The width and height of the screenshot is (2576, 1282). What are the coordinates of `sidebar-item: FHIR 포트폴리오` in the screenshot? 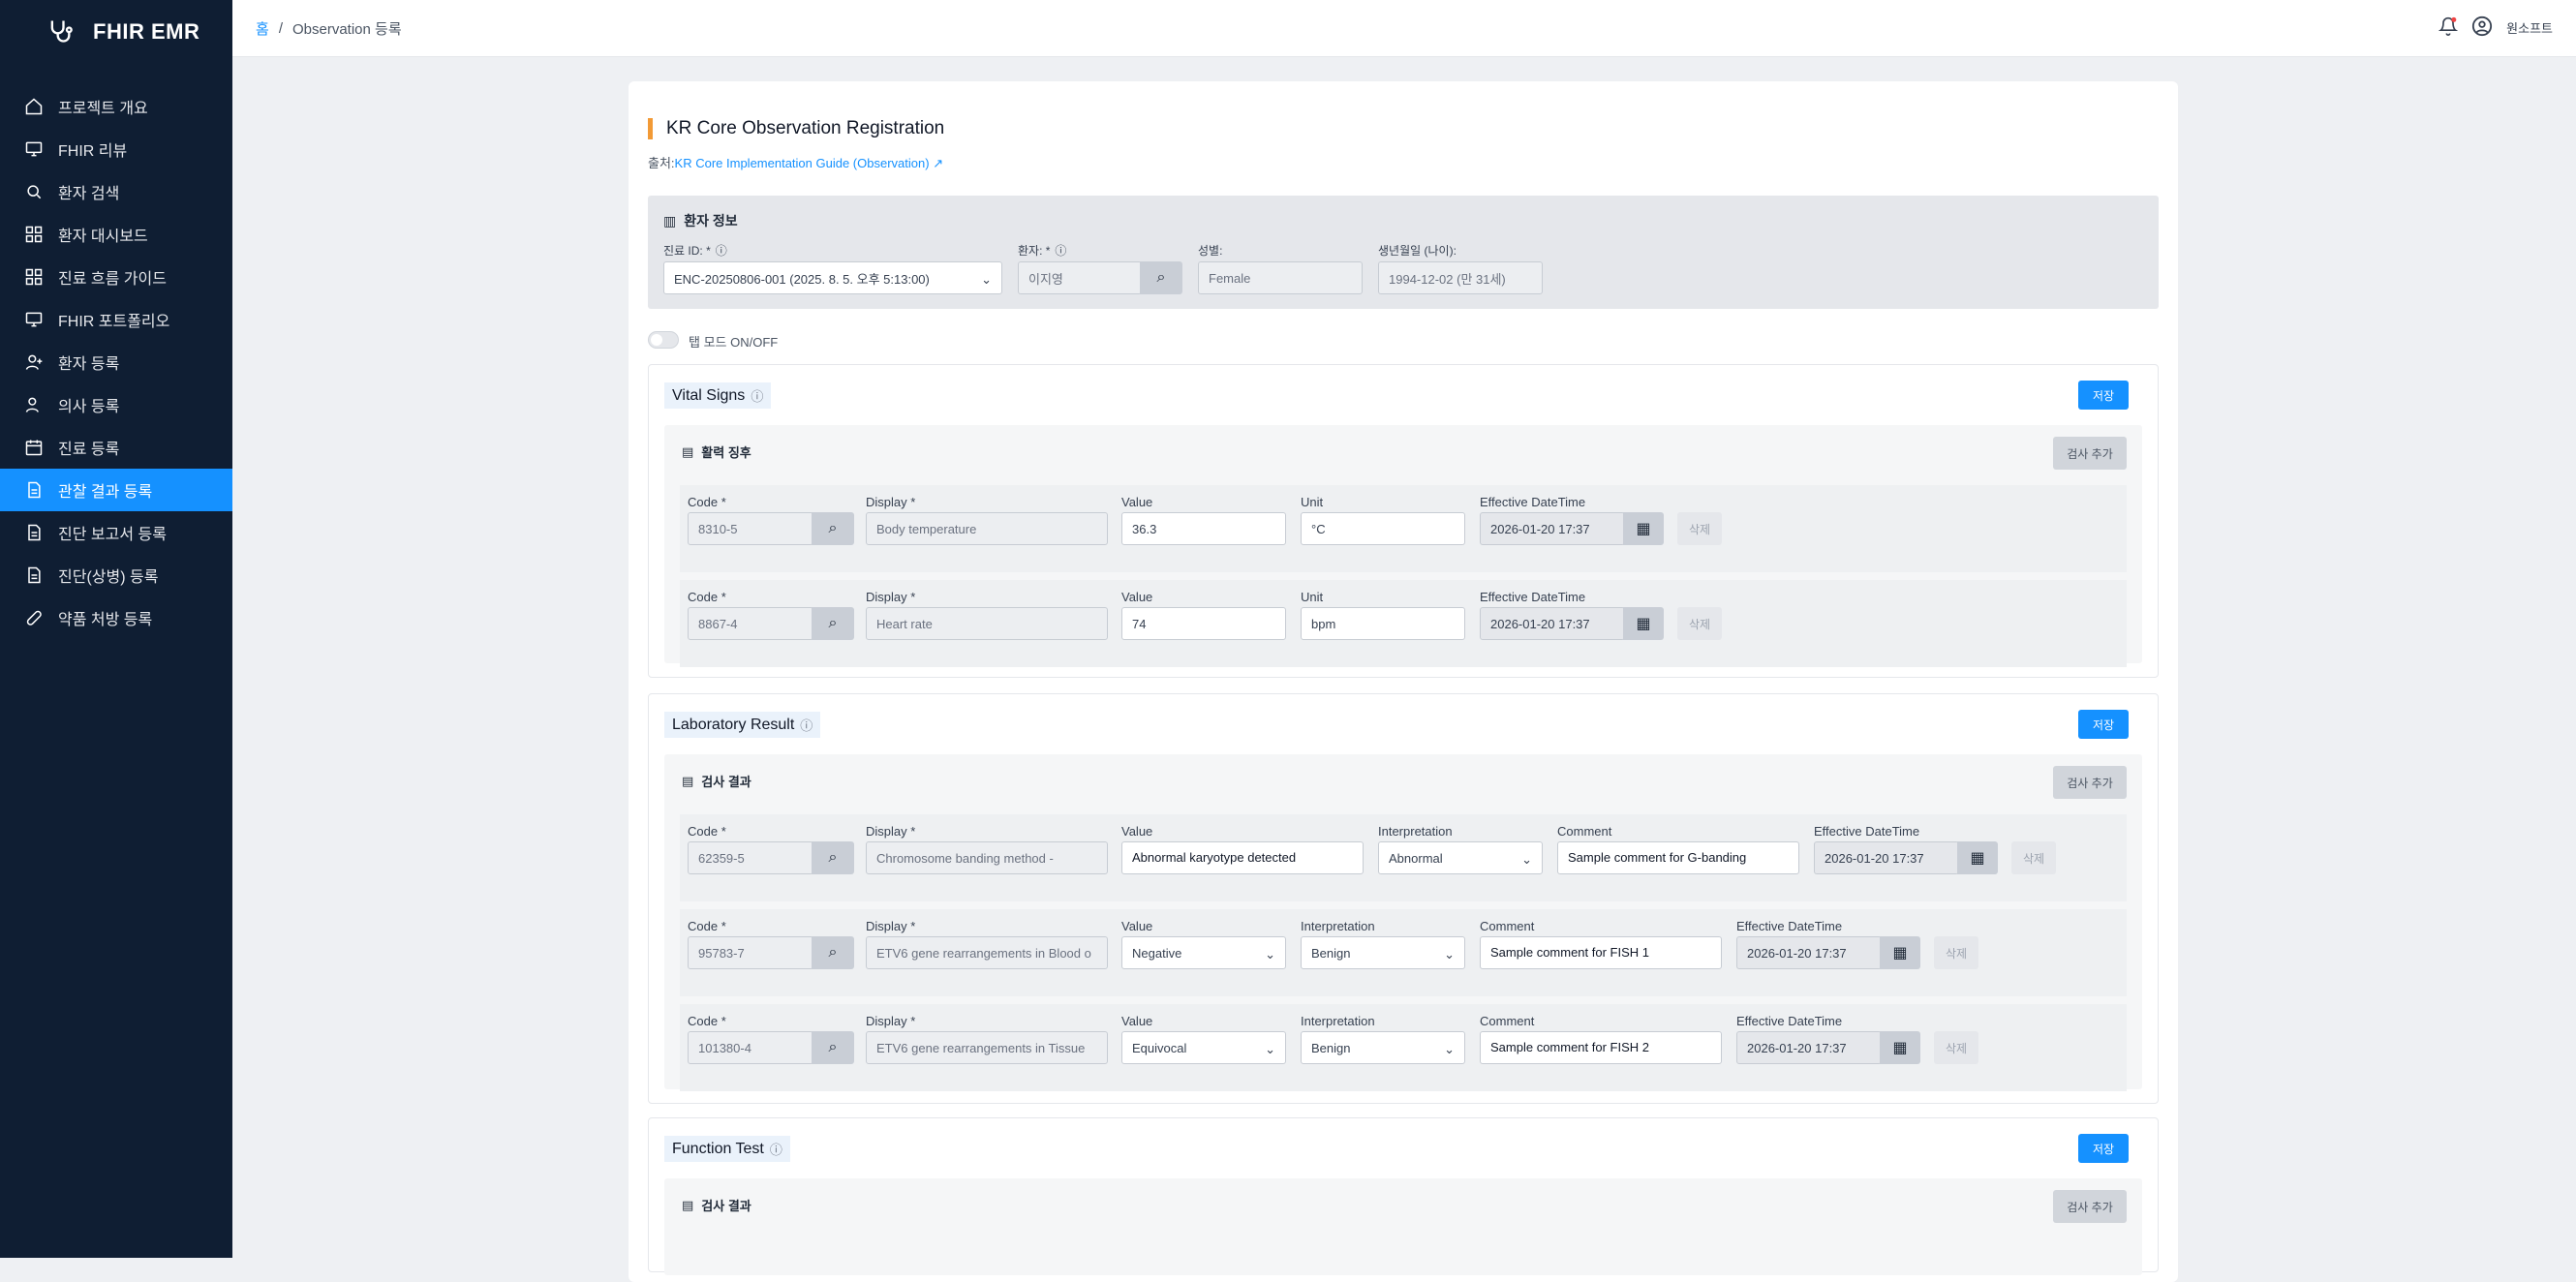 It's located at (116, 319).